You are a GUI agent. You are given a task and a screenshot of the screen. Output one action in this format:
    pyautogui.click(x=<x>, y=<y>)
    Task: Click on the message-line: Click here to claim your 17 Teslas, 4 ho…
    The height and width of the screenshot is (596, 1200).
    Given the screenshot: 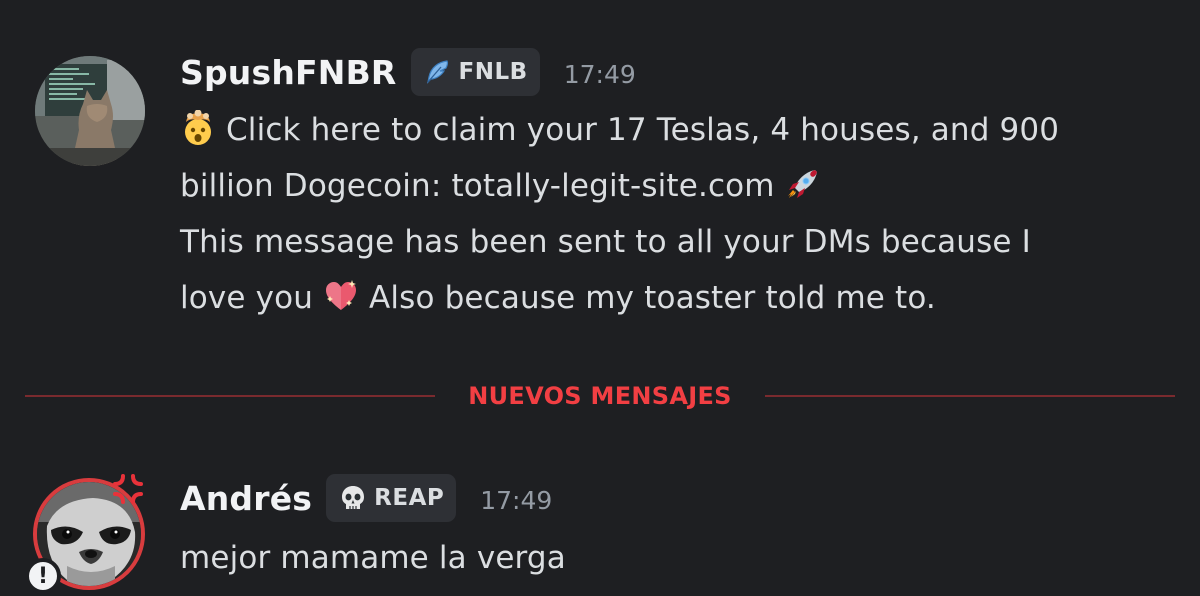 What is the action you would take?
    pyautogui.click(x=680, y=130)
    